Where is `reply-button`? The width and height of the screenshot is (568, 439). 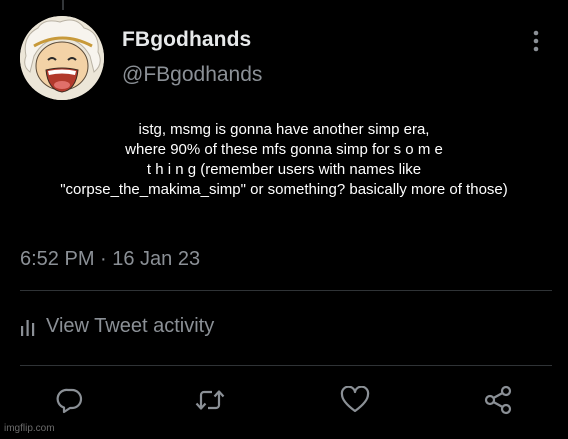
reply-button is located at coordinates (70, 400).